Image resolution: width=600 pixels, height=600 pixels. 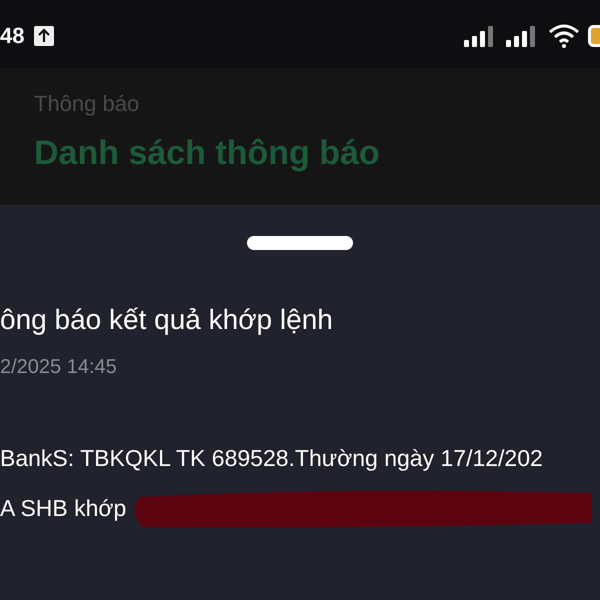 I want to click on message-line: BankS: TBKQKL TK 689528.Thường ngày 17/12/202, so click(x=271, y=458).